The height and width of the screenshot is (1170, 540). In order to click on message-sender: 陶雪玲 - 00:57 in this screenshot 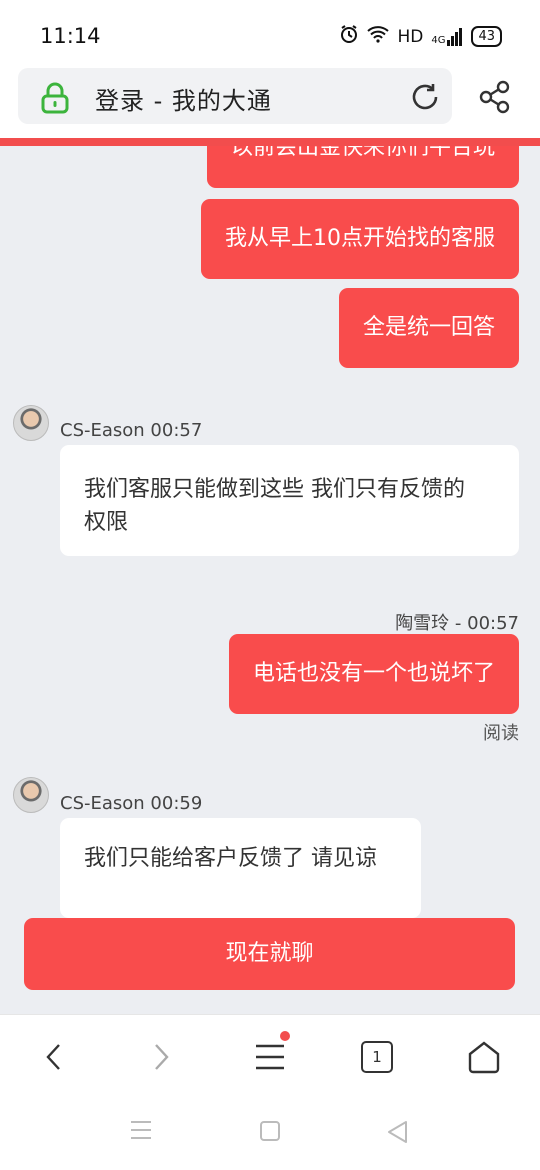, I will do `click(457, 623)`.